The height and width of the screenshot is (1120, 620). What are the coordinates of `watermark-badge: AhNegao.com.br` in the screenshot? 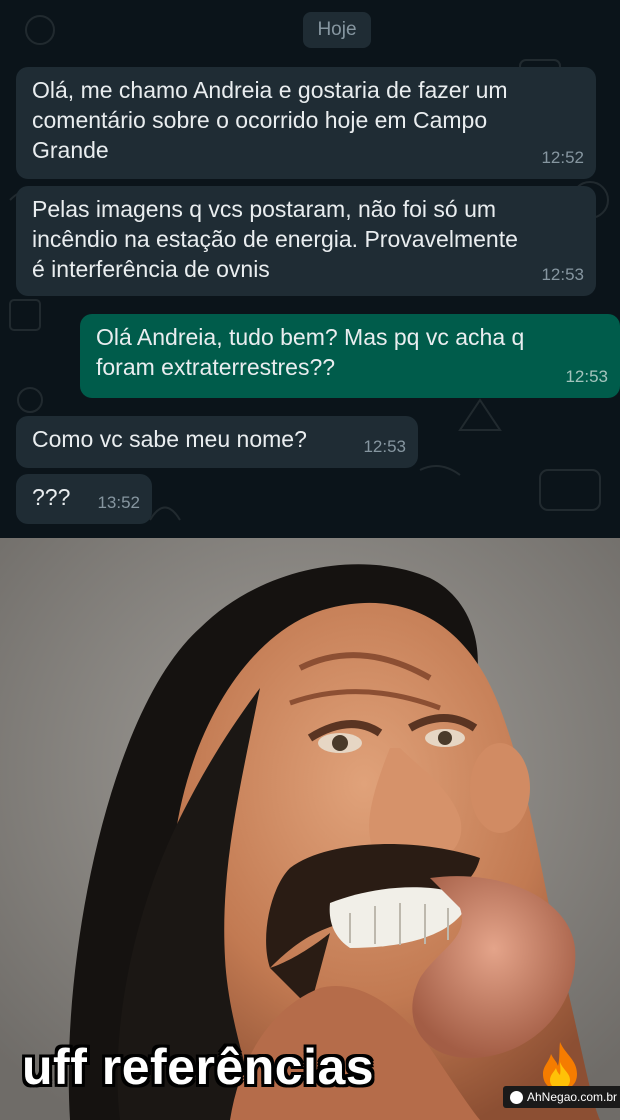 It's located at (561, 1097).